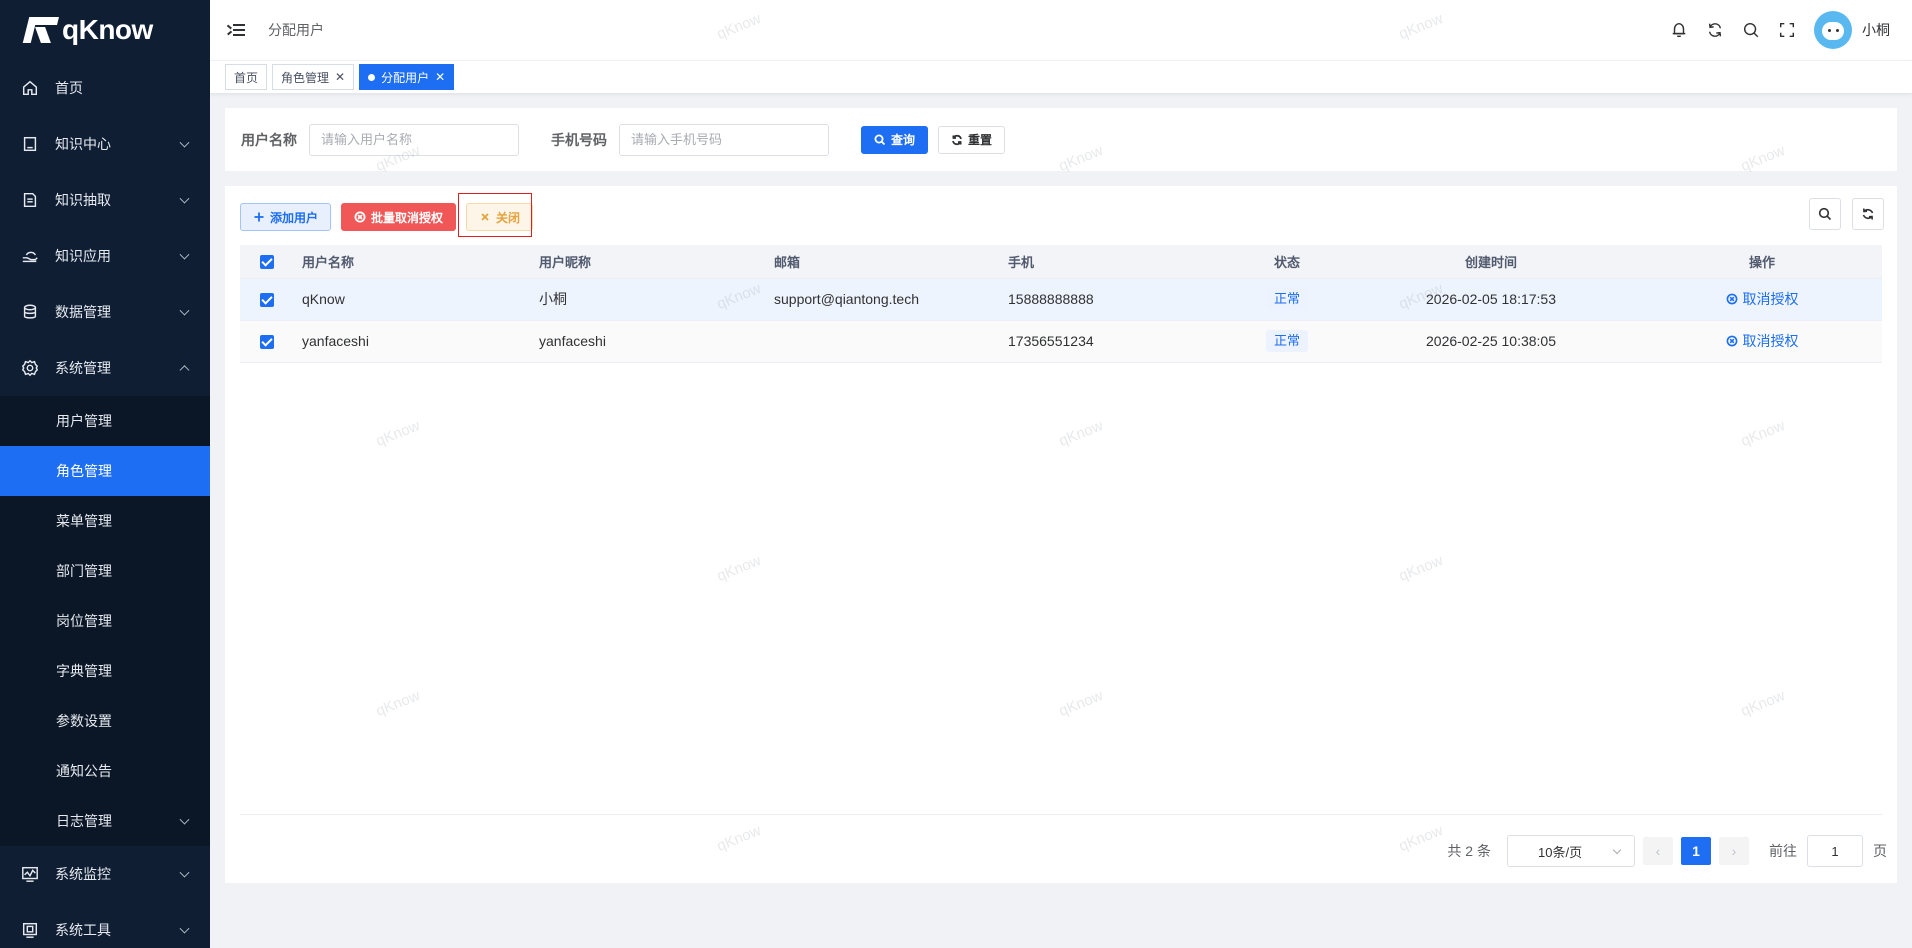 The height and width of the screenshot is (948, 1912). What do you see at coordinates (972, 139) in the screenshot?
I see `reset-button: 重置` at bounding box center [972, 139].